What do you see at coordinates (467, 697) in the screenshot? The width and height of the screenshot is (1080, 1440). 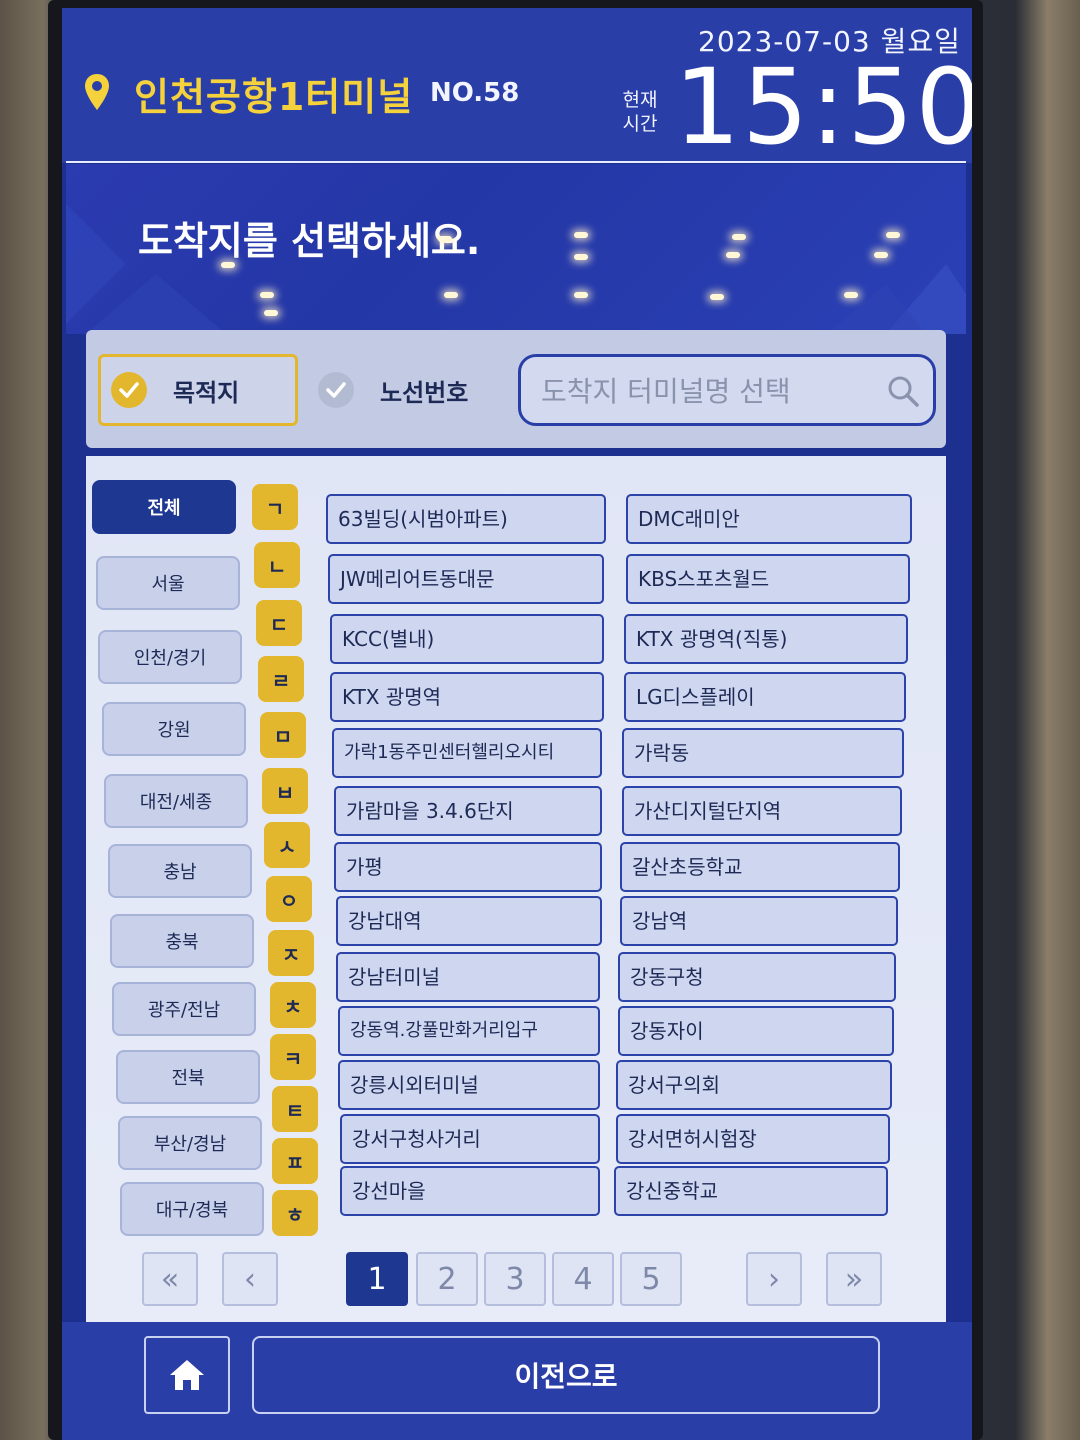 I see `destination-button: KTX 광명역` at bounding box center [467, 697].